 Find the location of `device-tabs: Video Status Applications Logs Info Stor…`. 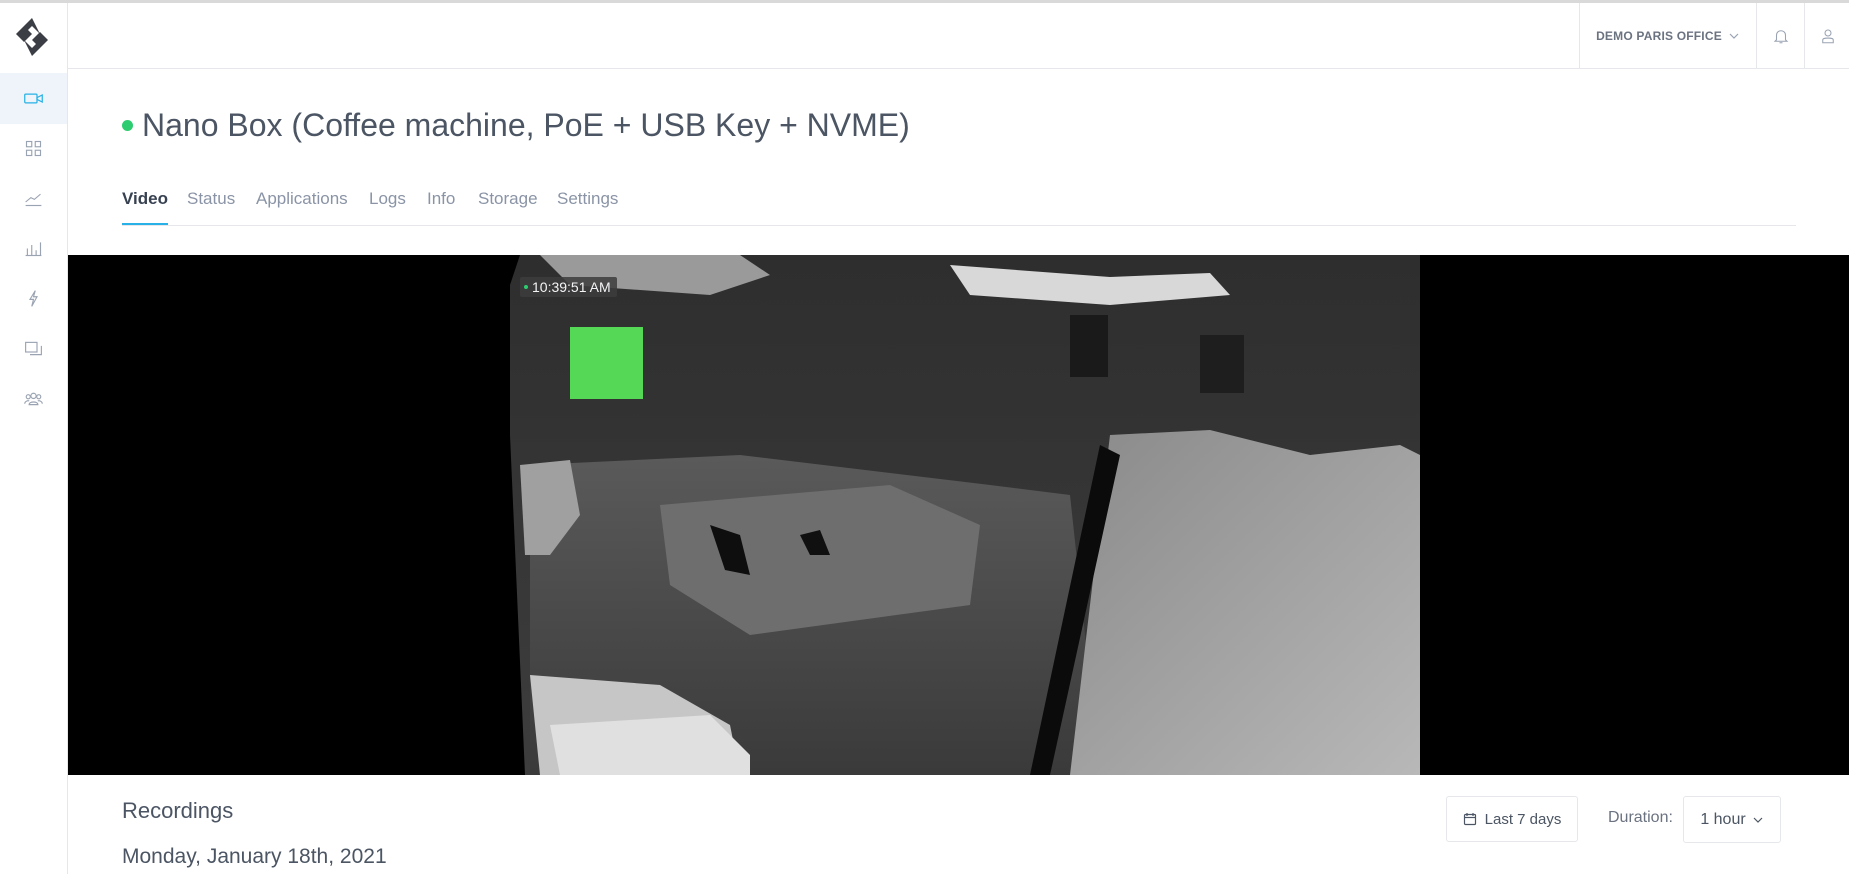

device-tabs: Video Status Applications Logs Info Stor… is located at coordinates (959, 205).